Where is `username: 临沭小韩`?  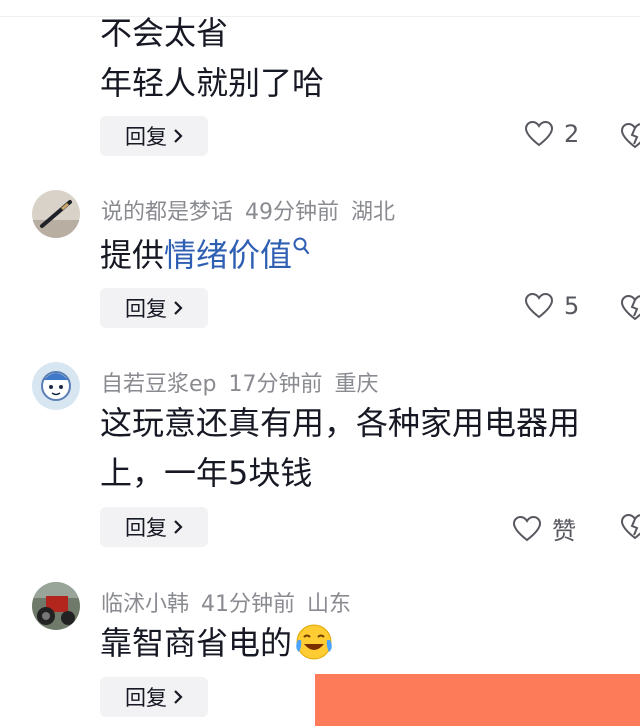
username: 临沭小韩 is located at coordinates (145, 604).